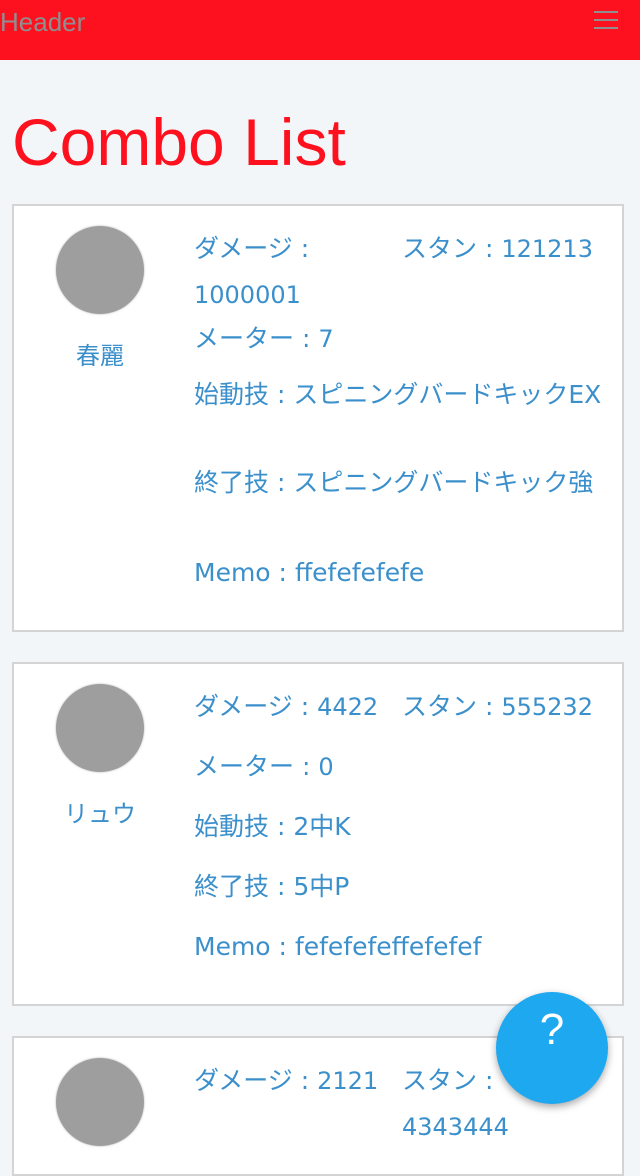  I want to click on start-move-field: 始動技 : 2中K, so click(272, 827).